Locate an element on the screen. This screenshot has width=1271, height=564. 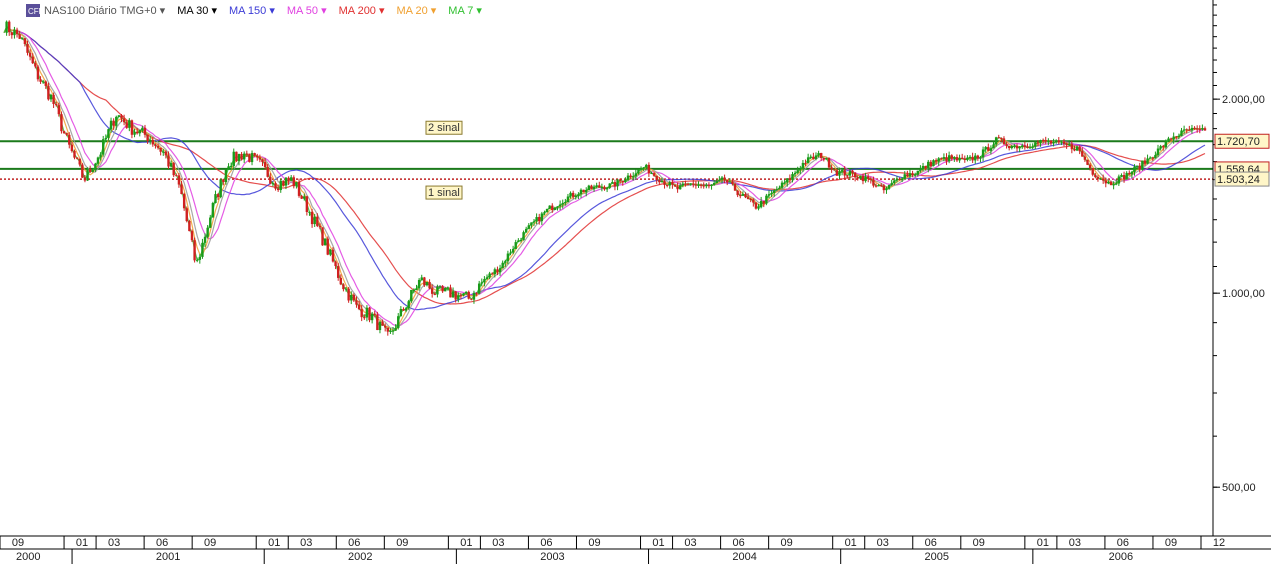
legend-item-ma-7: MA 7 ▾ is located at coordinates (465, 11).